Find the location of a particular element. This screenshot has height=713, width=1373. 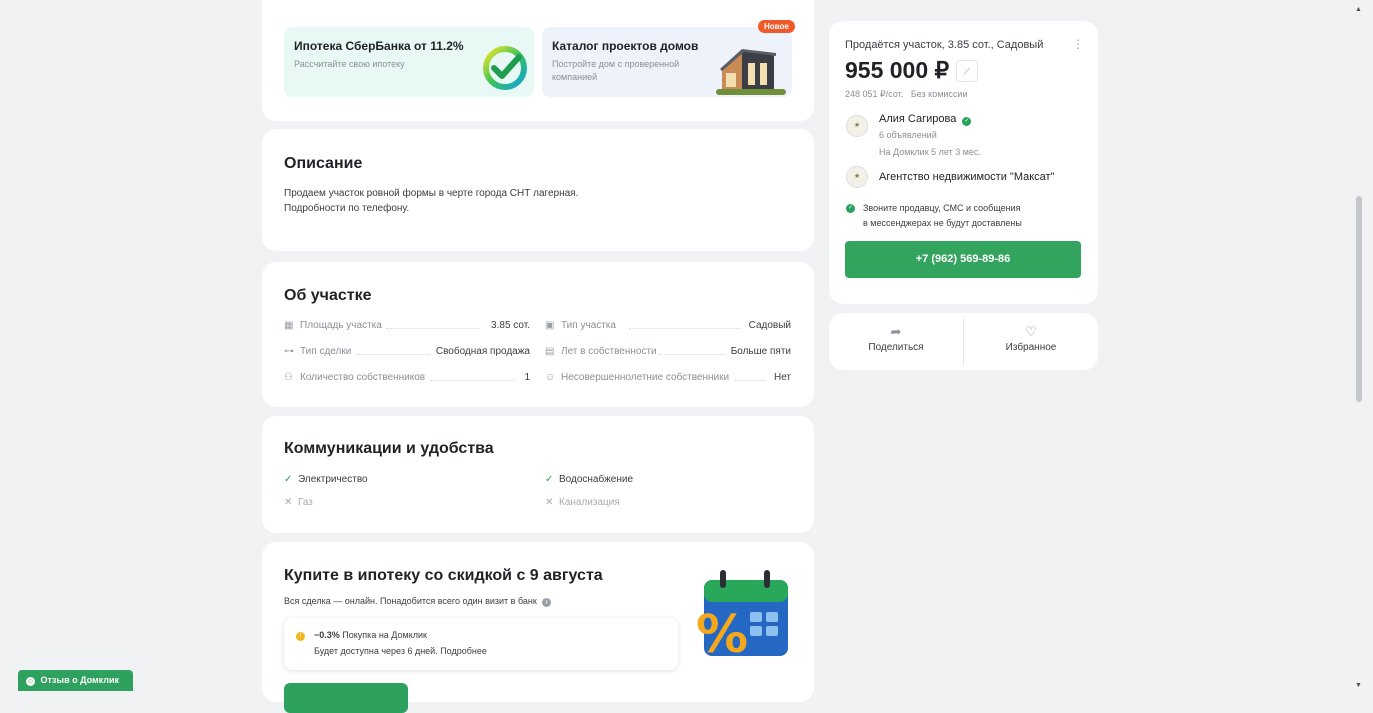

prop-value: 1 is located at coordinates (527, 377).